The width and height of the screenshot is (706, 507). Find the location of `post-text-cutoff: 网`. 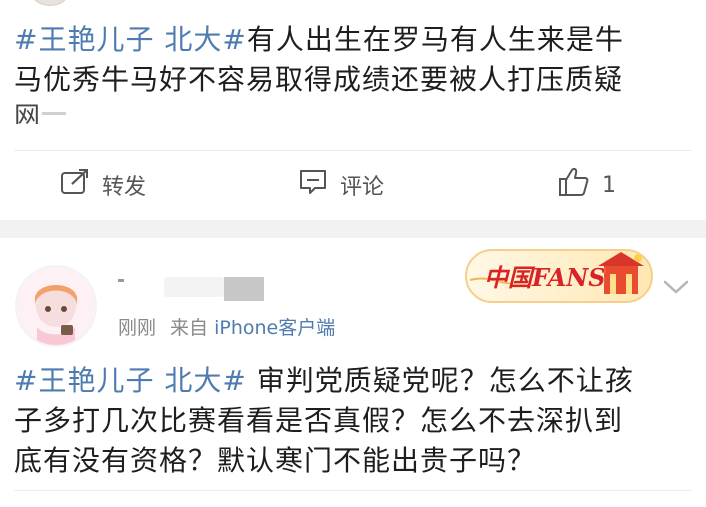

post-text-cutoff: 网 is located at coordinates (42, 113).